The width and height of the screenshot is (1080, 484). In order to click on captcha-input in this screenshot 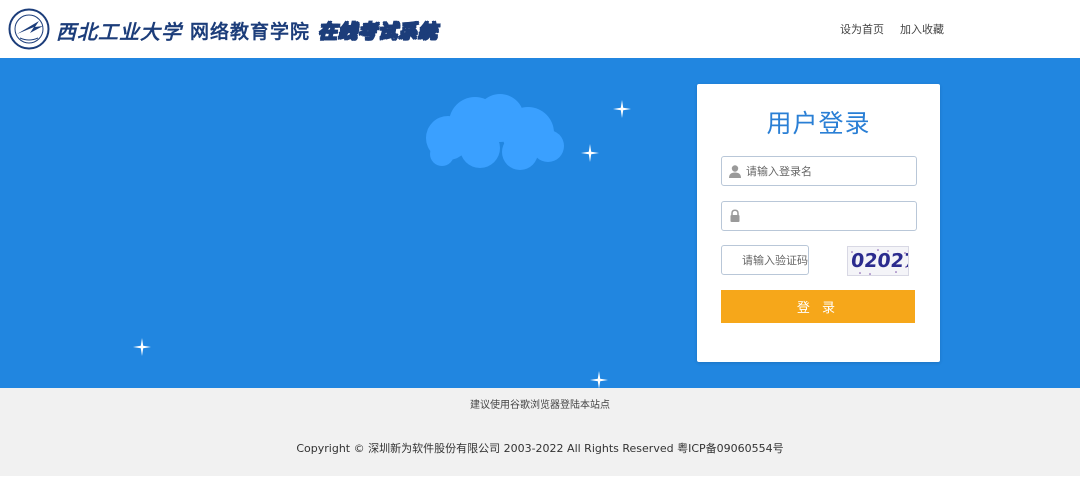, I will do `click(765, 260)`.